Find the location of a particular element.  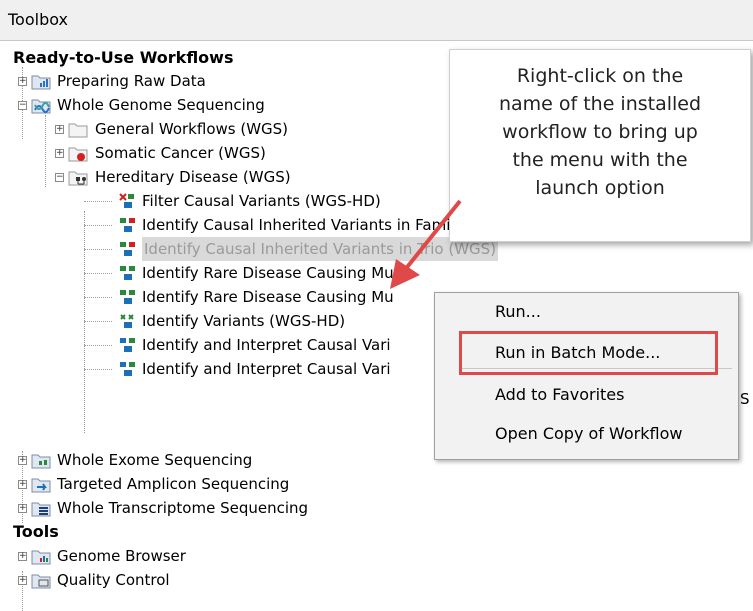

tree-item-general-workflows: + General Workflows (WGS) is located at coordinates (180, 129).